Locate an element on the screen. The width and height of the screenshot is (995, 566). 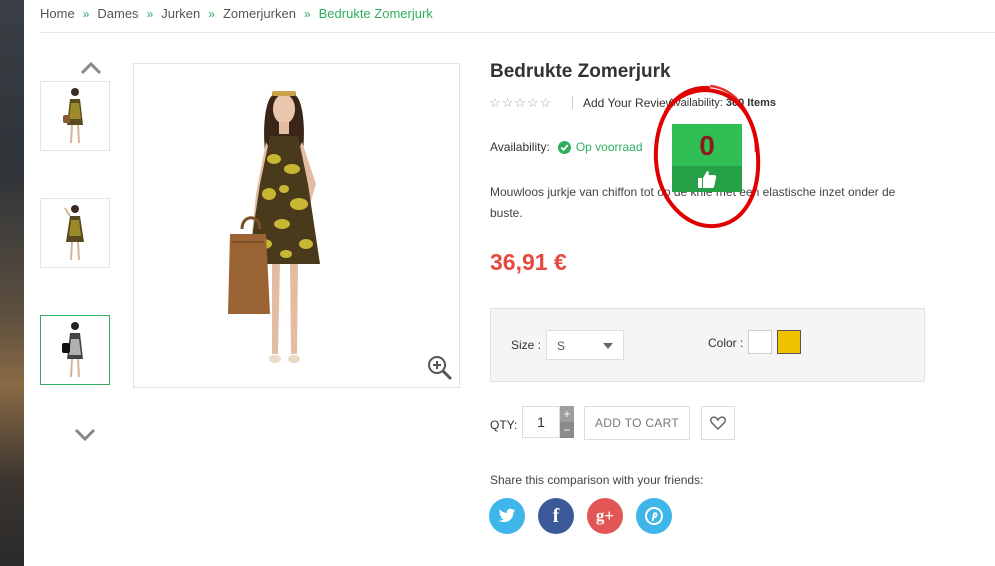
product-title: Bedrukte Zomerjurk is located at coordinates (580, 71).